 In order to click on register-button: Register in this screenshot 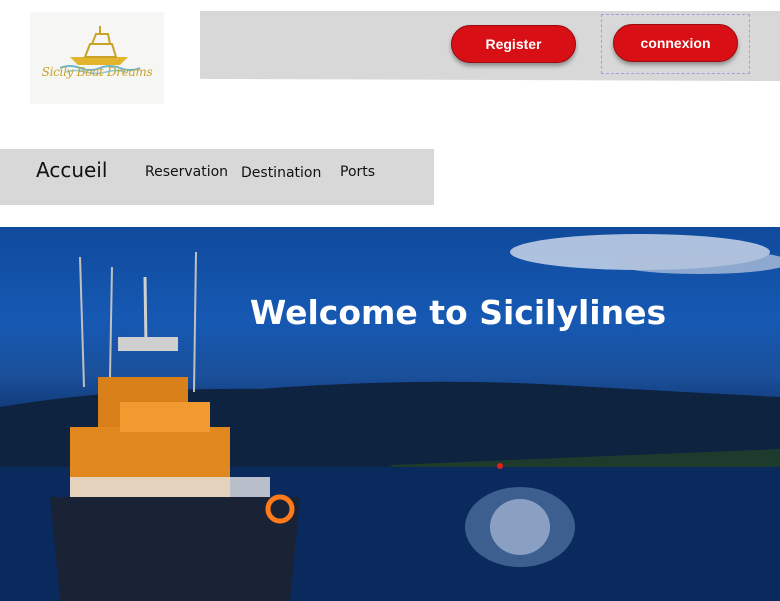, I will do `click(513, 44)`.